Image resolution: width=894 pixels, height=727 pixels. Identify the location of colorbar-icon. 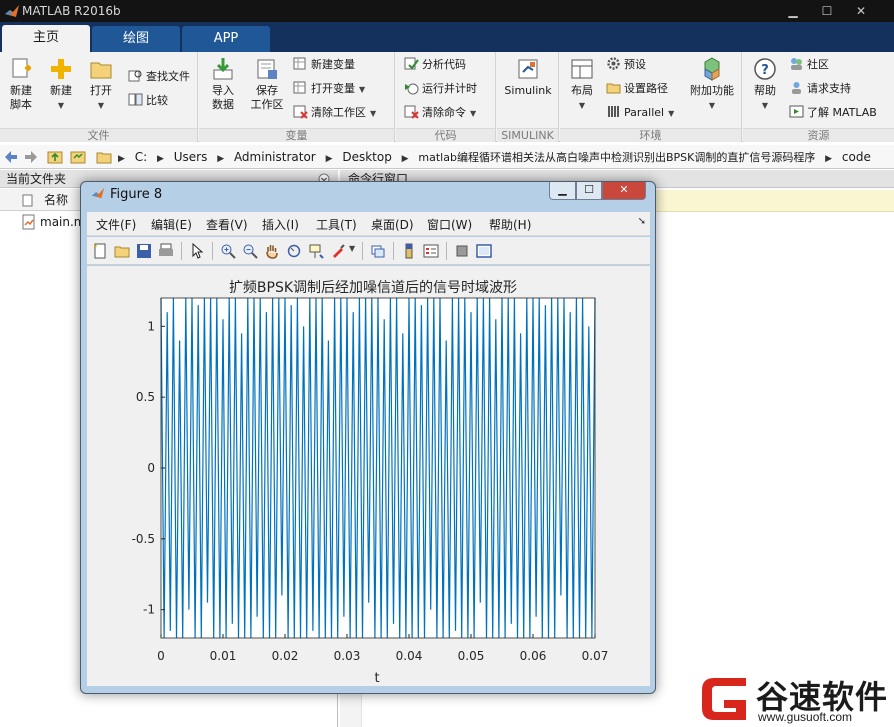
(409, 251).